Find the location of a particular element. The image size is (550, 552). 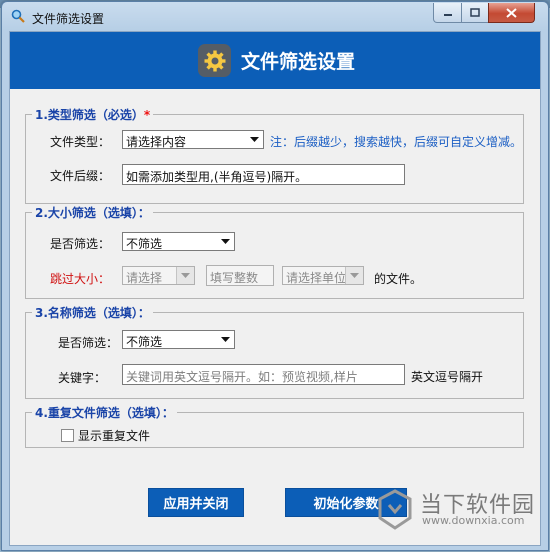

window-title: 文件筛选设置 is located at coordinates (68, 19).